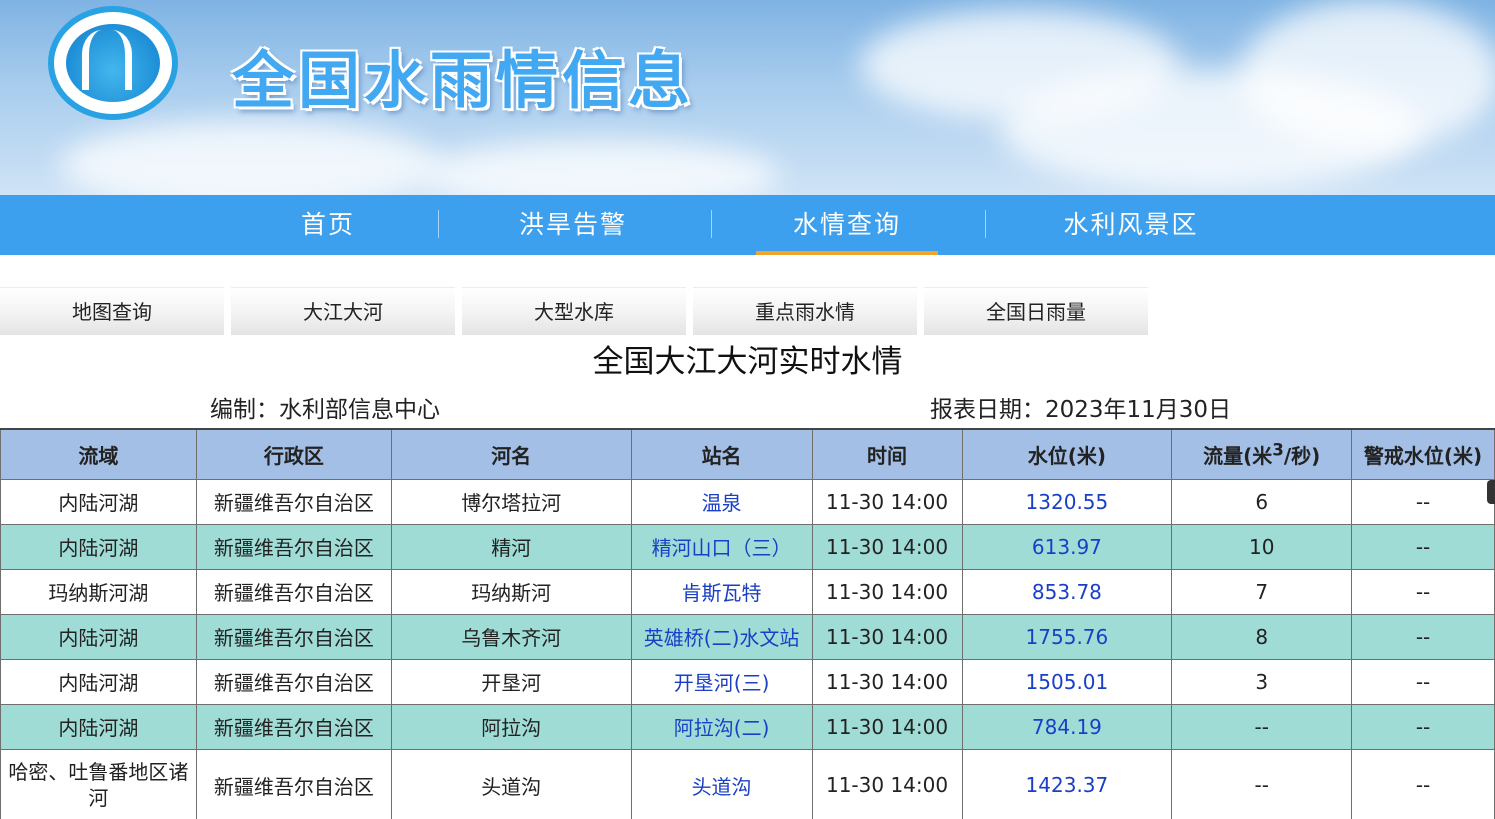  I want to click on header-water-level: 水位(米), so click(1067, 454).